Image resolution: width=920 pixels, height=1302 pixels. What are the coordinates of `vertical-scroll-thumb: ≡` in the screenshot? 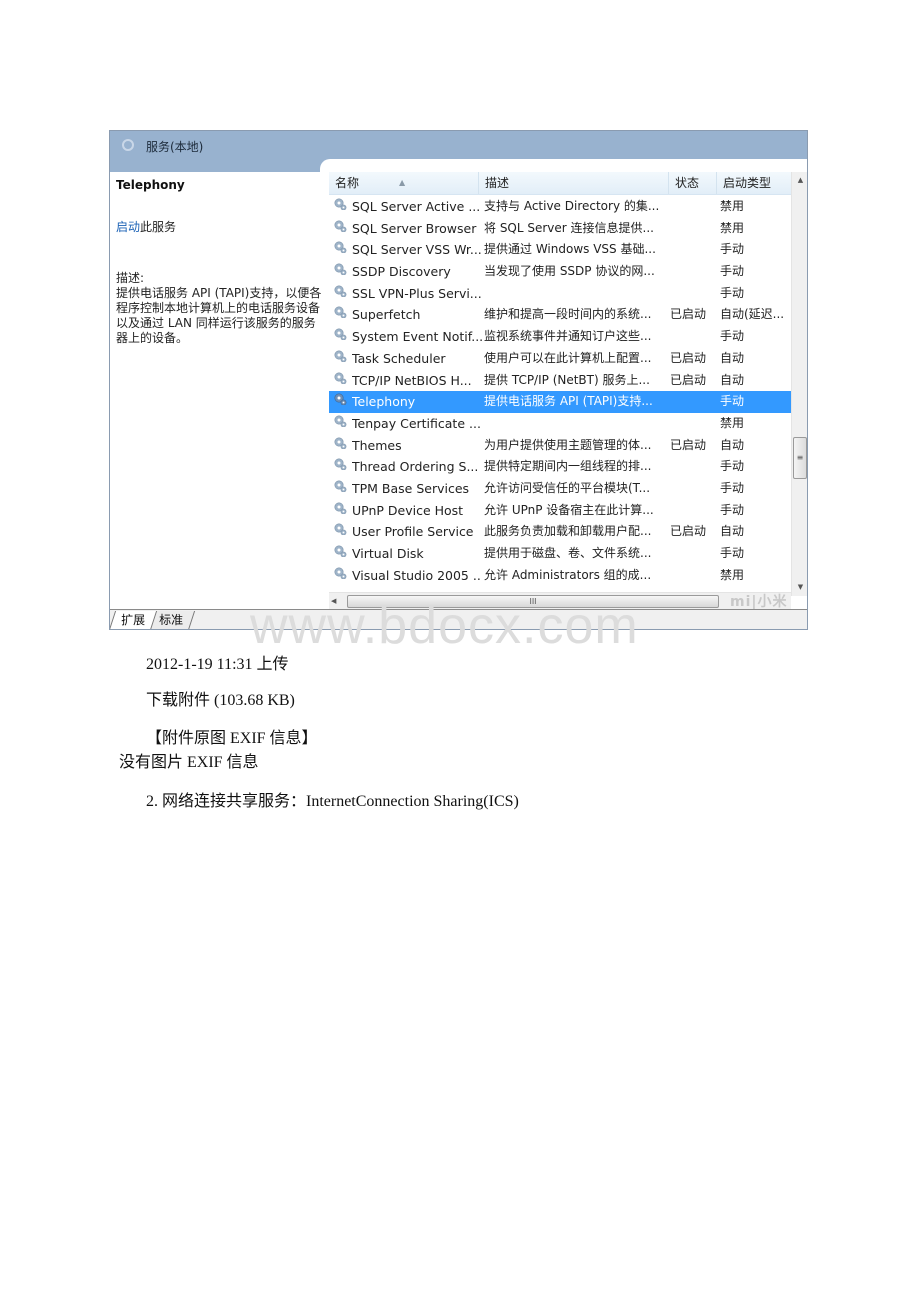 It's located at (800, 458).